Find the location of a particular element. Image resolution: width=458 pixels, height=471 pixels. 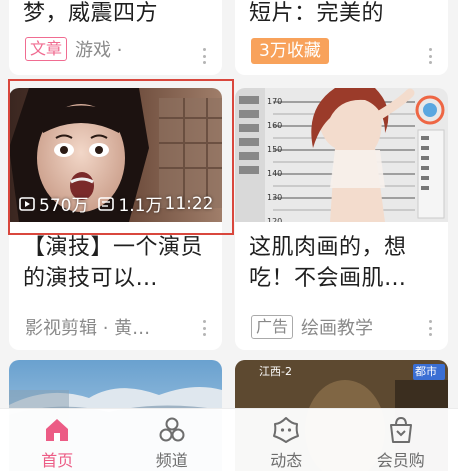

ruler-mark: 150 is located at coordinates (275, 149).